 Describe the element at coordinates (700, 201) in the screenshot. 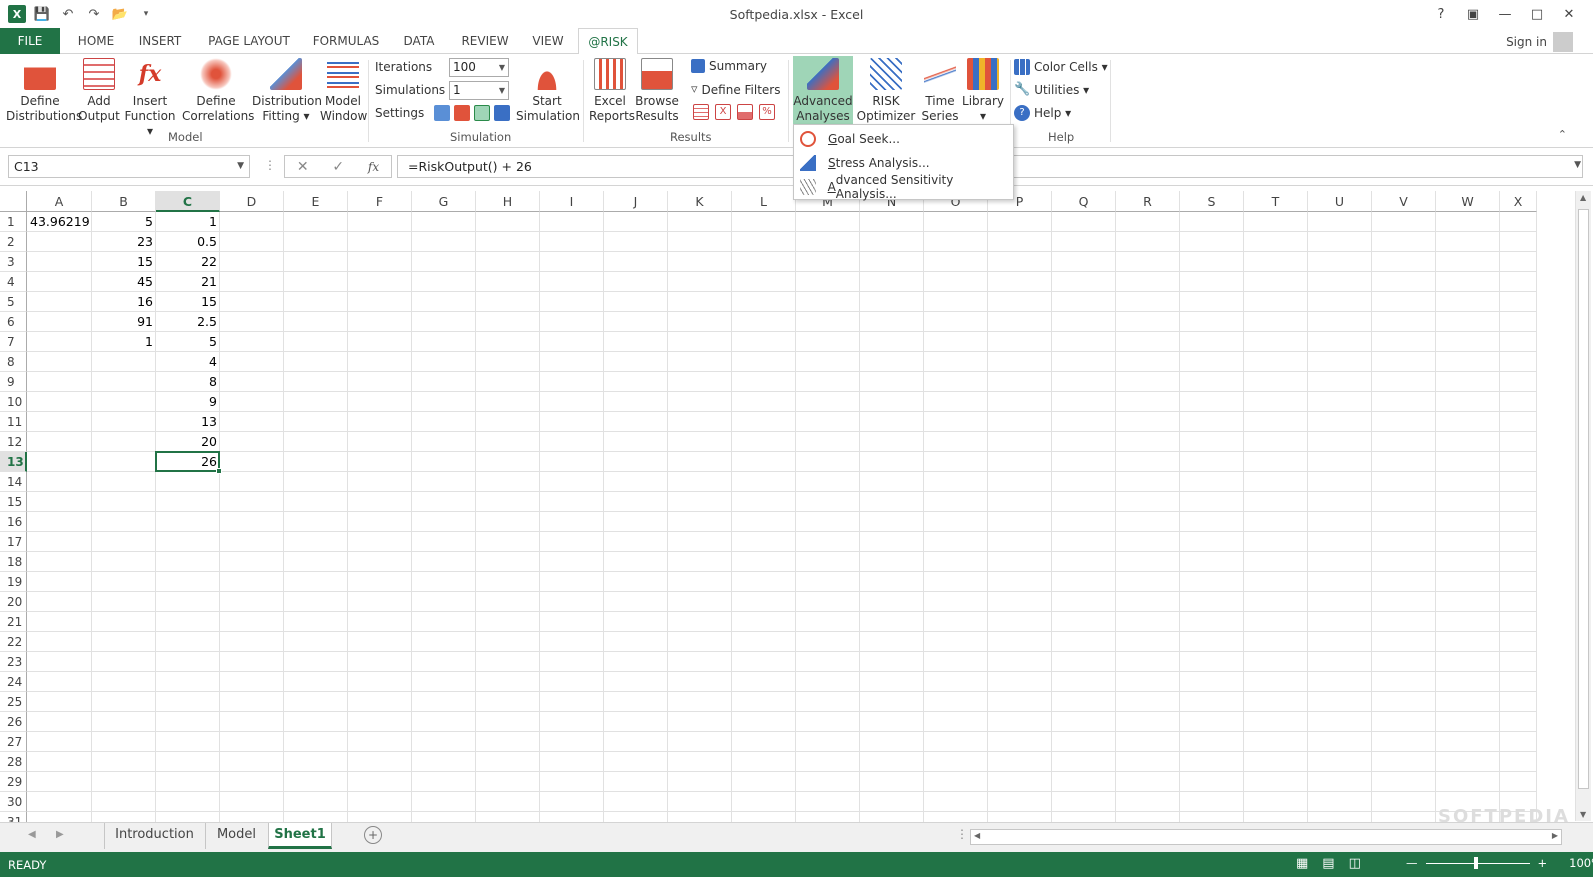

I see `column-header-k: K` at that location.